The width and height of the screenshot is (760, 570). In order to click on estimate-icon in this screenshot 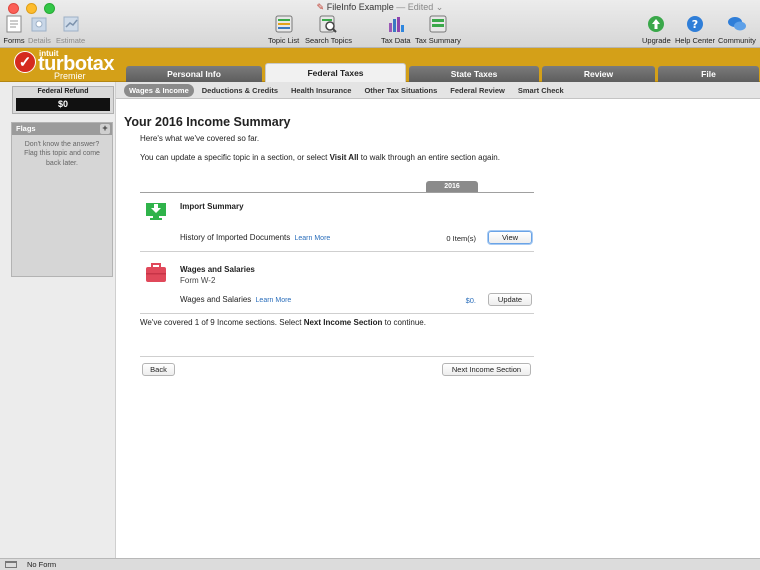, I will do `click(71, 24)`.